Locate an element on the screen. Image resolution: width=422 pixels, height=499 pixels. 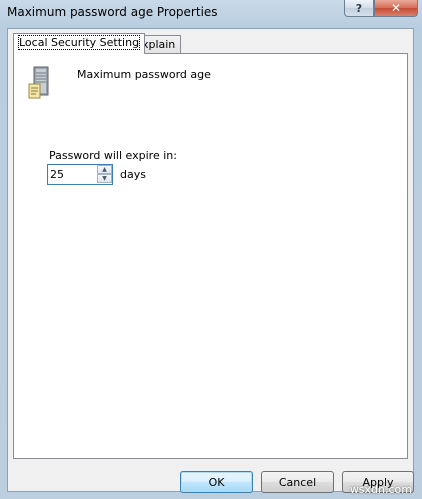
chevron-up-icon: ▲ is located at coordinates (104, 169).